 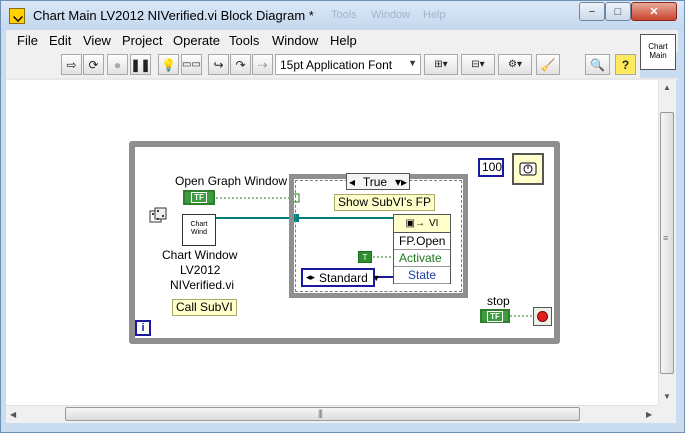 I want to click on fp-state-enum-constant: ◂▸ Standard ▼, so click(x=341, y=277).